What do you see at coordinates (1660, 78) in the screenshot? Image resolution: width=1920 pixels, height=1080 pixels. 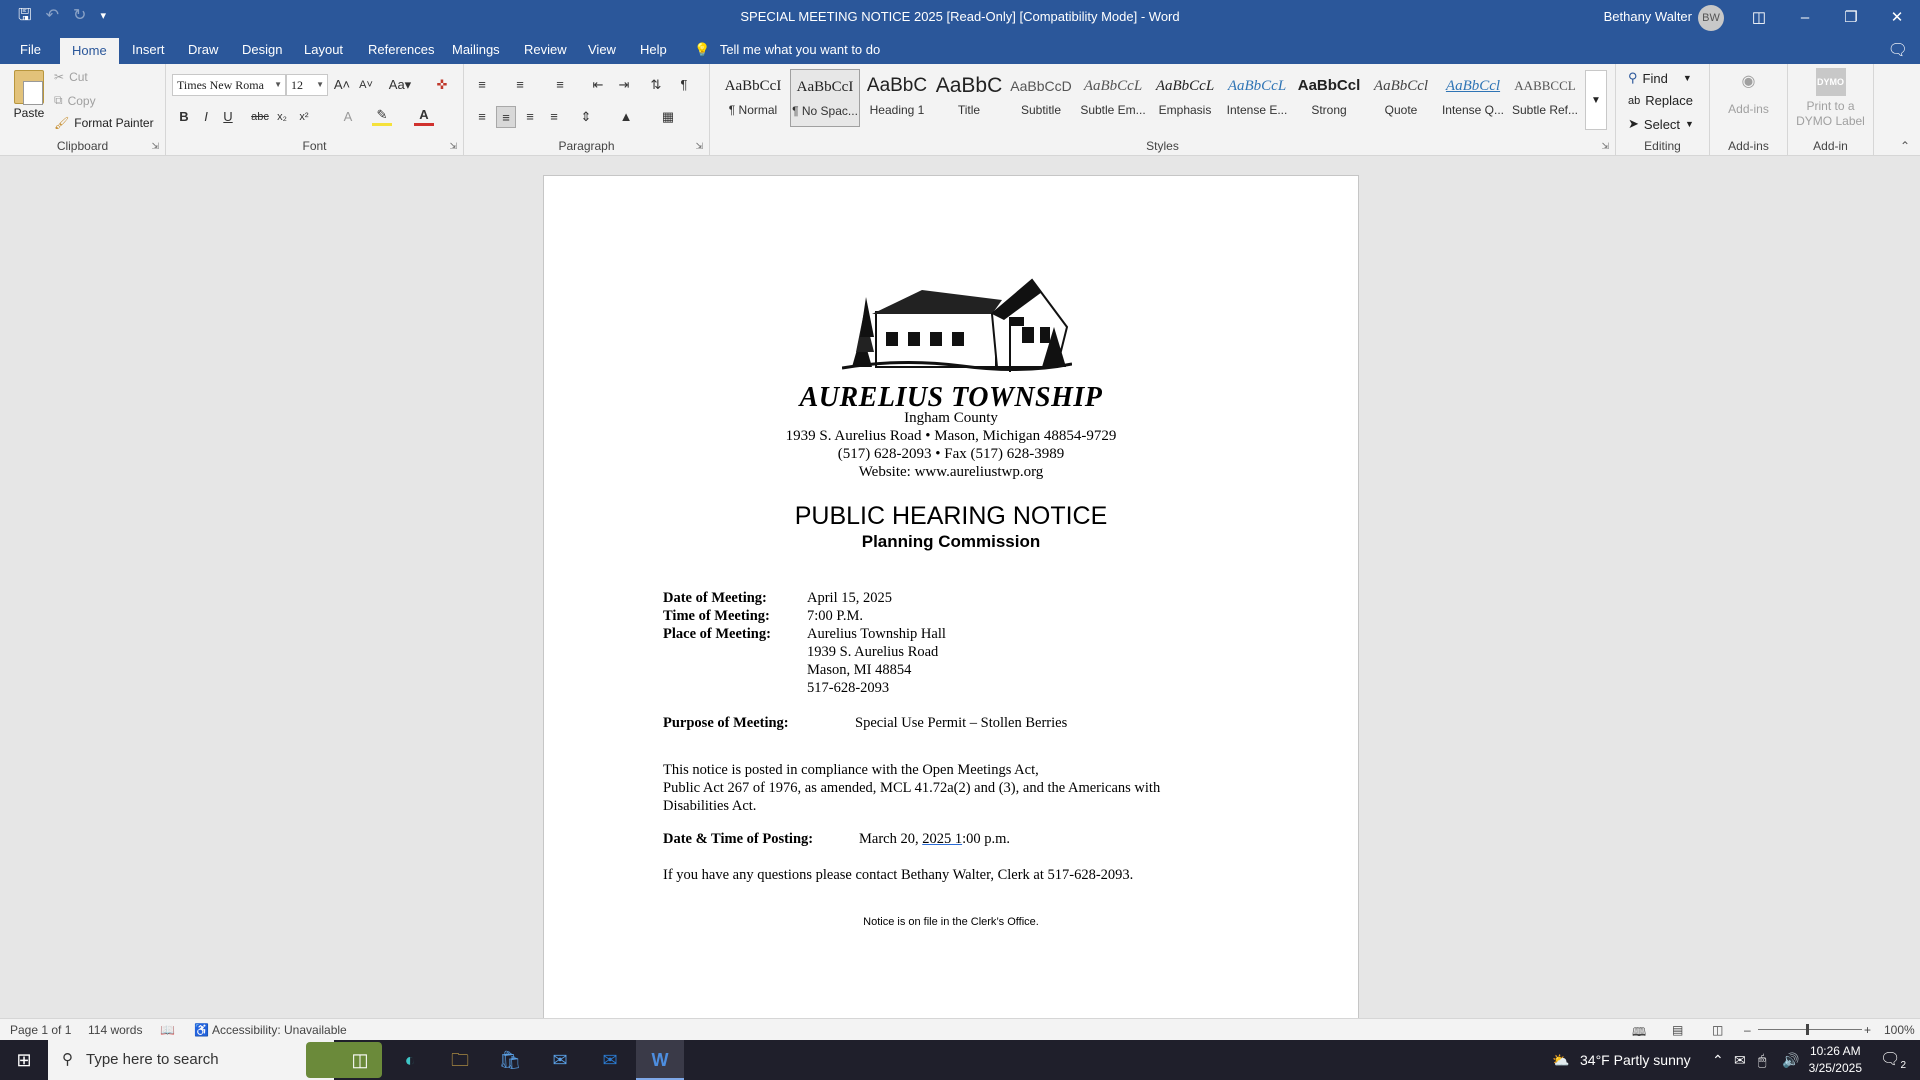 I see `find-button: ⚲ Find ▼` at bounding box center [1660, 78].